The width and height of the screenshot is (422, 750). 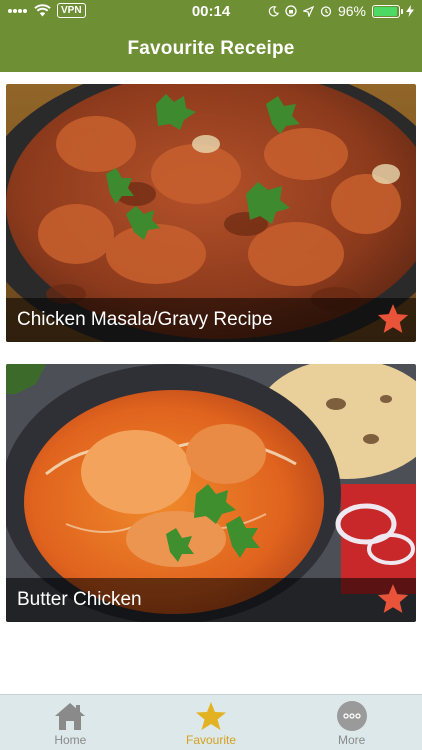 I want to click on status-bar: VPN 00:14 96%, so click(x=211, y=12).